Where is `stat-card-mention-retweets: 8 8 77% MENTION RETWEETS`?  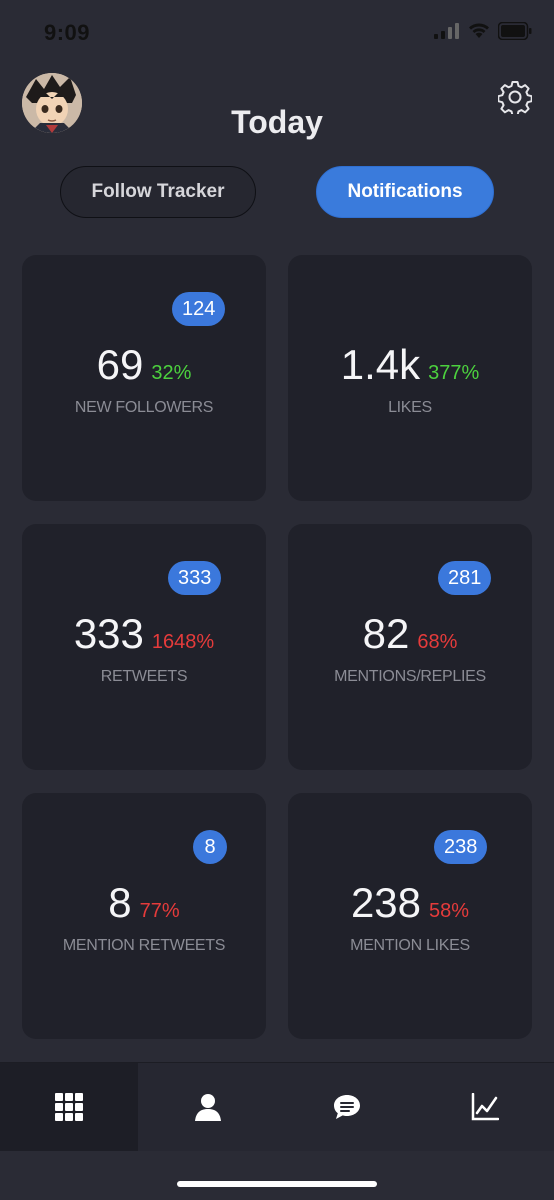
stat-card-mention-retweets: 8 8 77% MENTION RETWEETS is located at coordinates (144, 916).